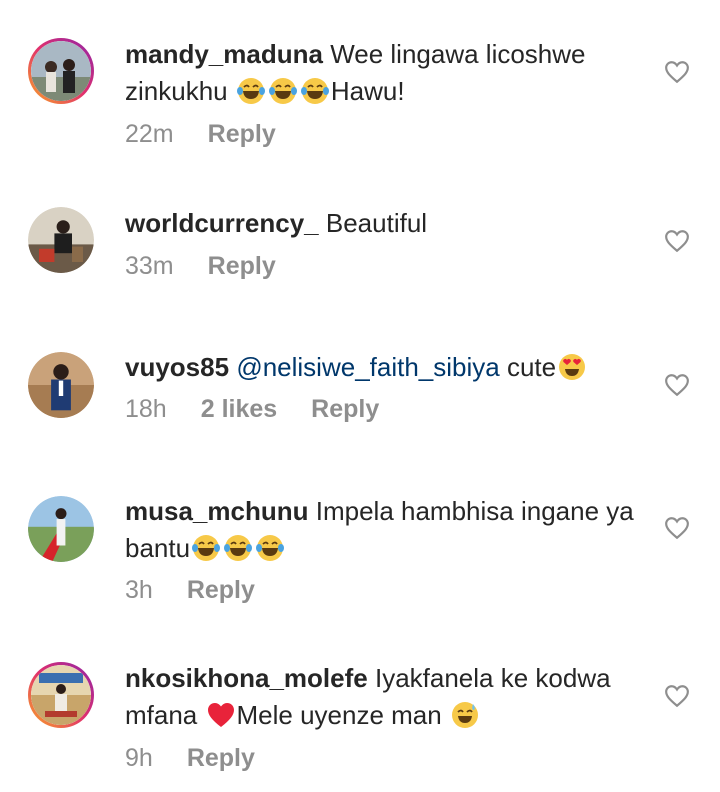 Image resolution: width=720 pixels, height=792 pixels. What do you see at coordinates (221, 715) in the screenshot?
I see `red-heart-emoji-icon` at bounding box center [221, 715].